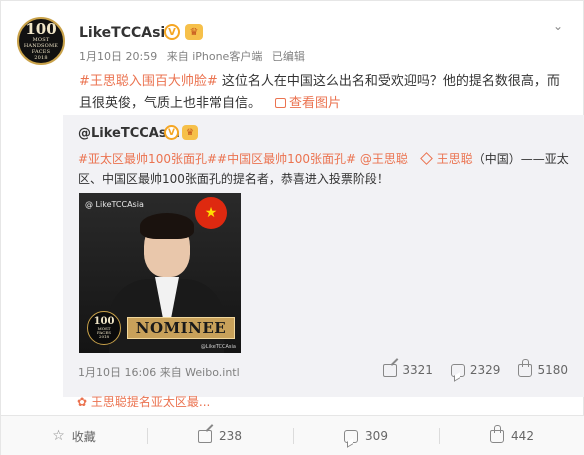 This screenshot has width=584, height=455. I want to click on avatar: 100 MOST HANDSOME FACES 2018, so click(41, 41).